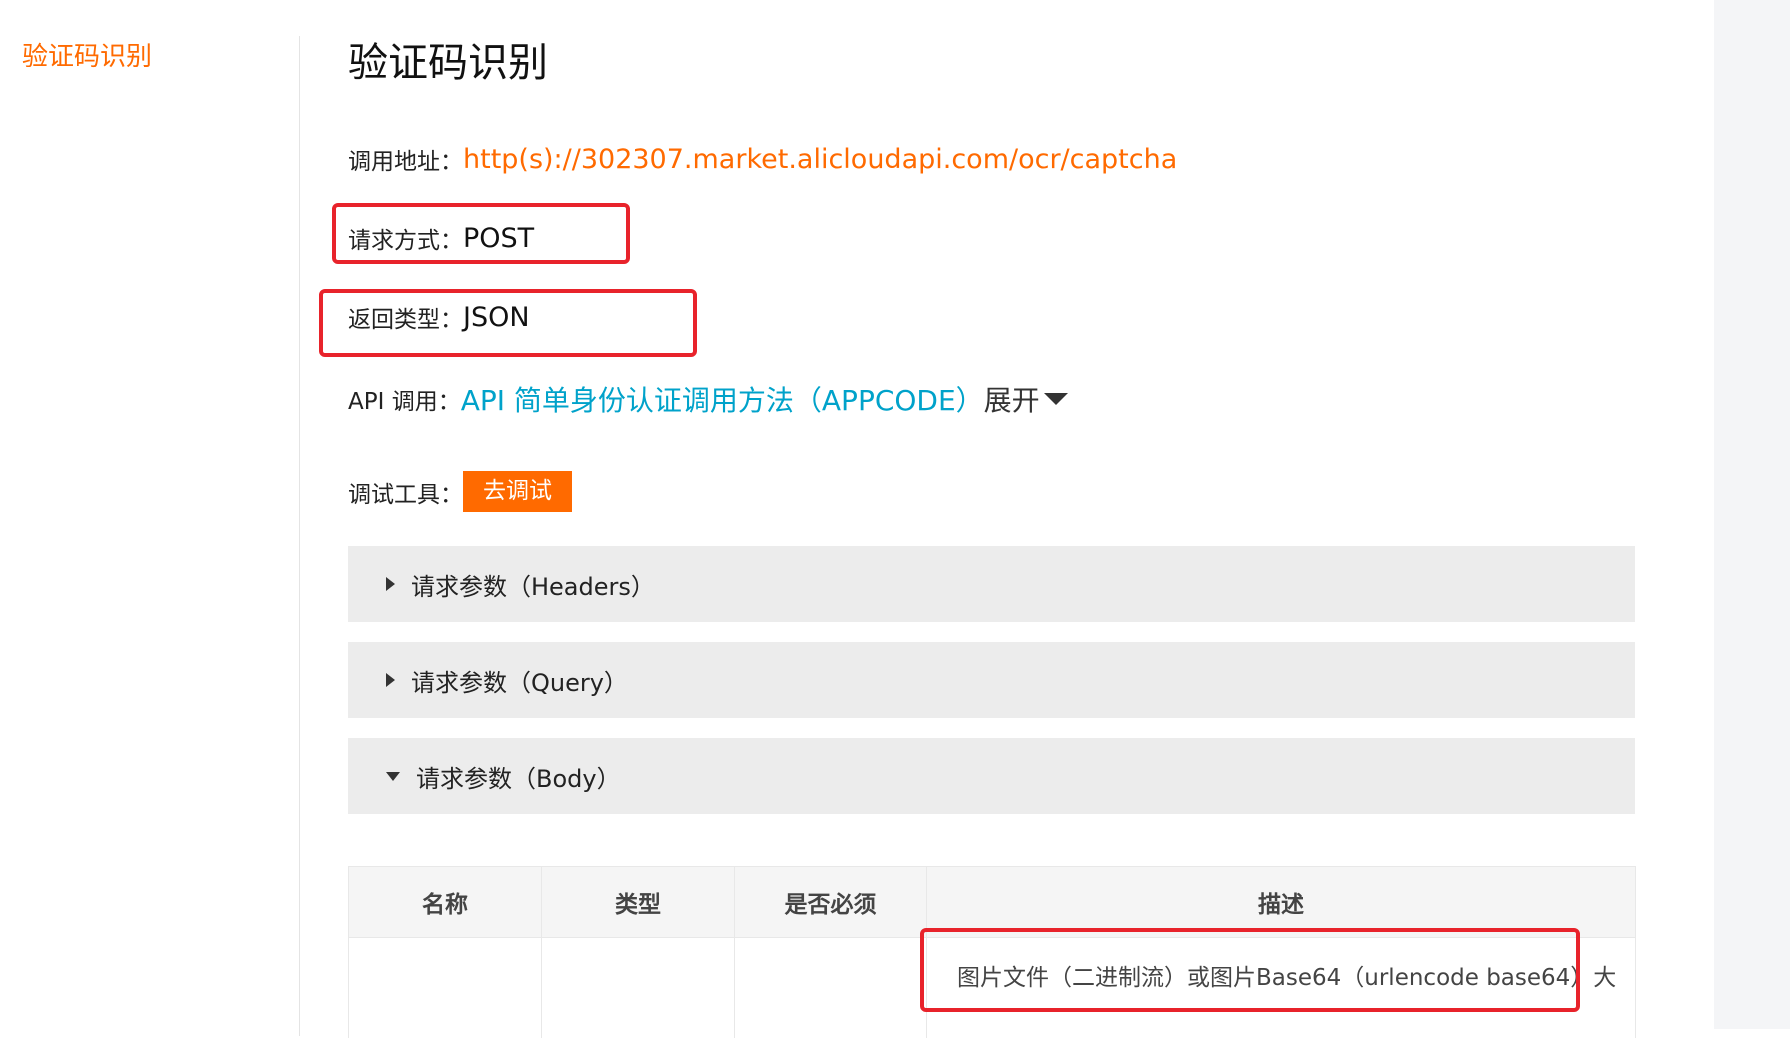 The height and width of the screenshot is (1038, 1790). Describe the element at coordinates (533, 584) in the screenshot. I see `section-headers-label: 请求参数（Headers）` at that location.